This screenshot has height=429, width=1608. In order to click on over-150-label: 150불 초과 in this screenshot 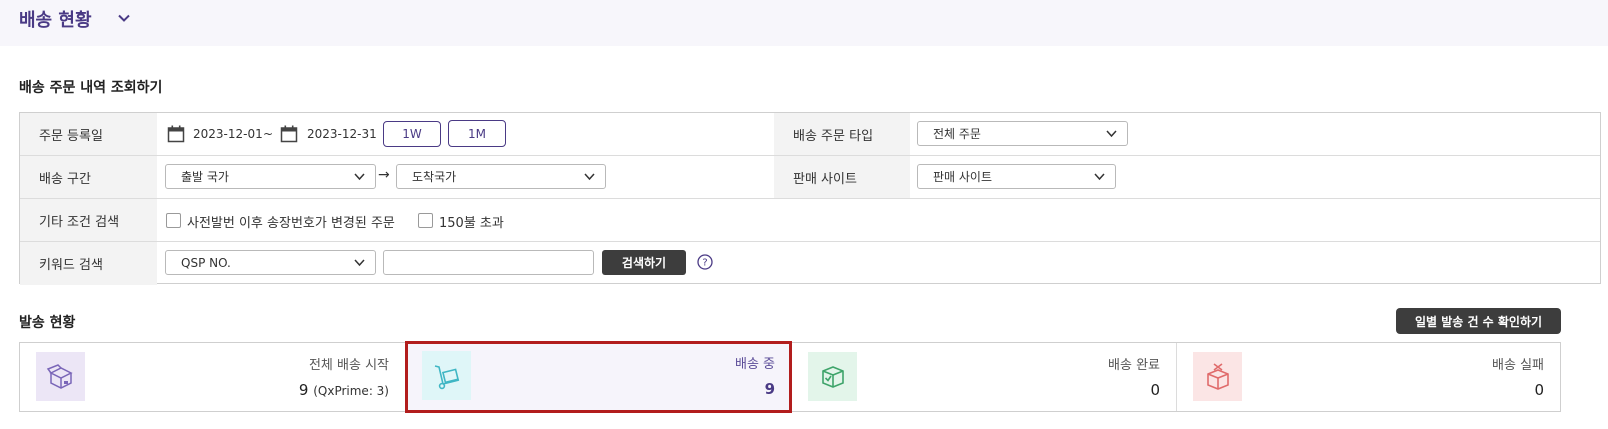, I will do `click(471, 221)`.